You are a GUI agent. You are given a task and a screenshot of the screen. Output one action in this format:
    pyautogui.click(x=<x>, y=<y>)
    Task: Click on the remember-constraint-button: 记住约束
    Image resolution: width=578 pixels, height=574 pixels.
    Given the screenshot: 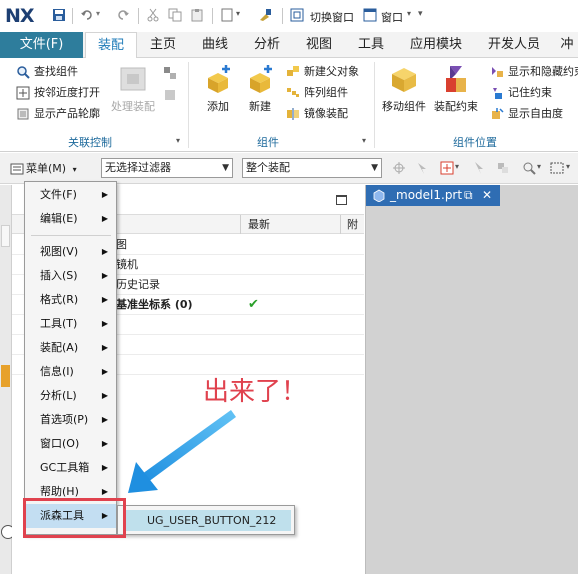 What is the action you would take?
    pyautogui.click(x=521, y=93)
    